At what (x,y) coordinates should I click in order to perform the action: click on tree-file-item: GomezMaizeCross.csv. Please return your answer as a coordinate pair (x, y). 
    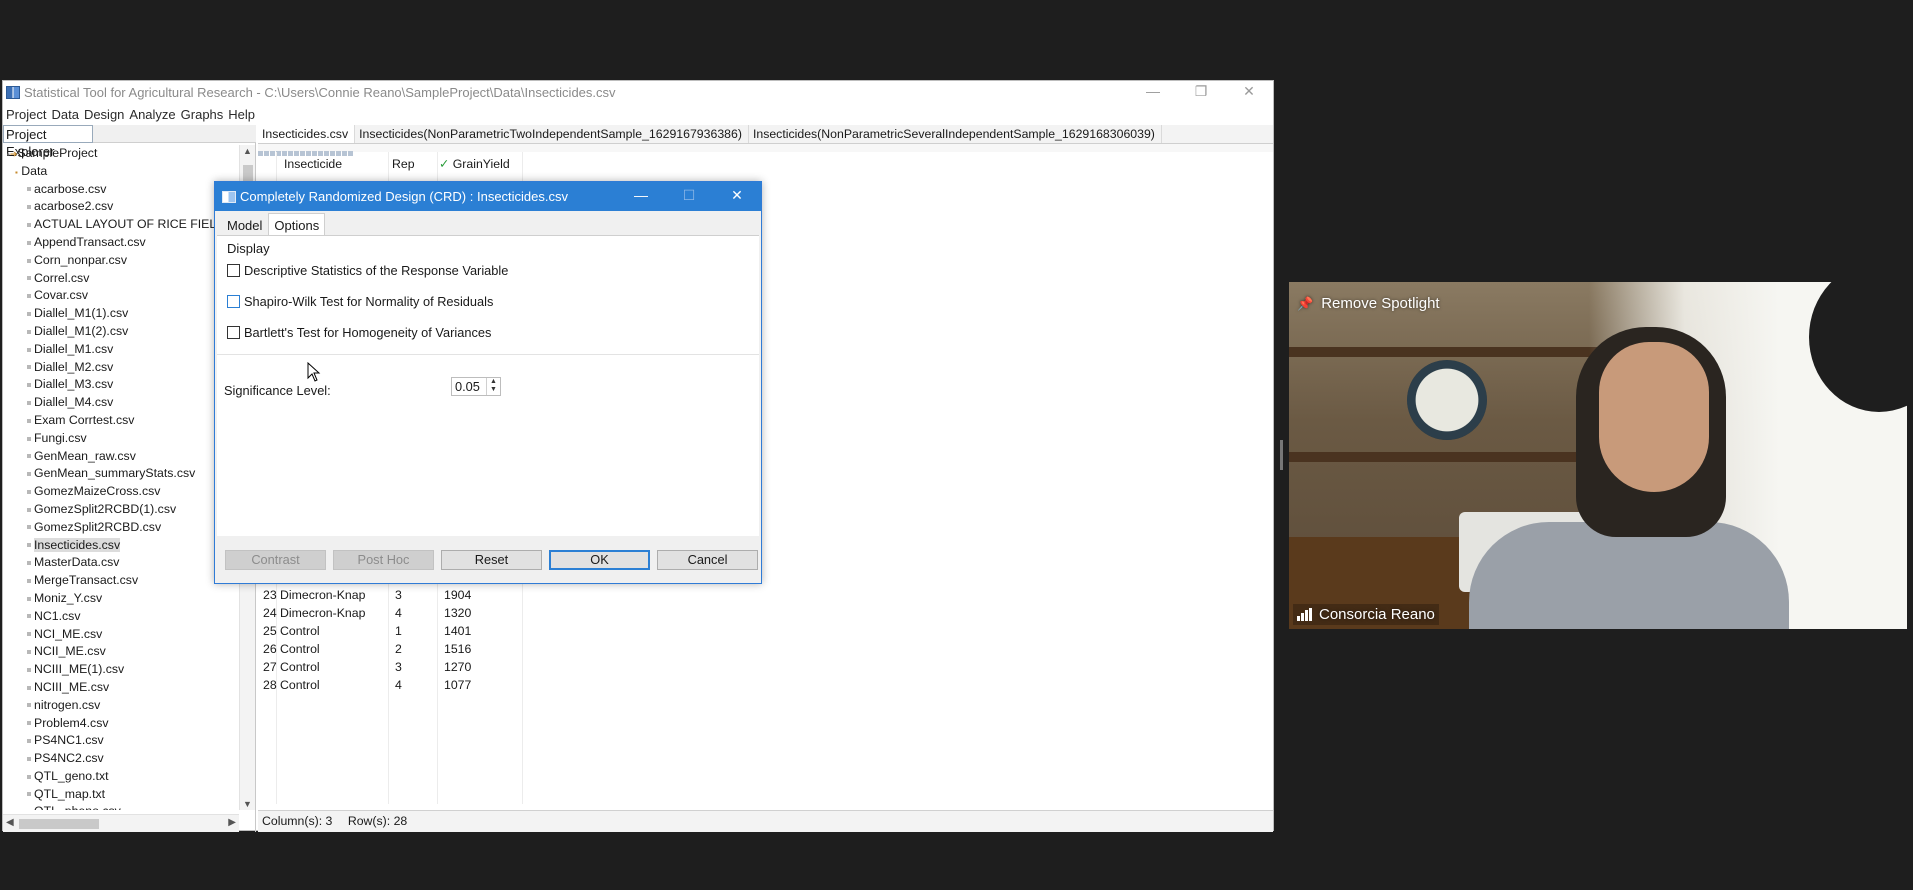
    Looking at the image, I should click on (121, 492).